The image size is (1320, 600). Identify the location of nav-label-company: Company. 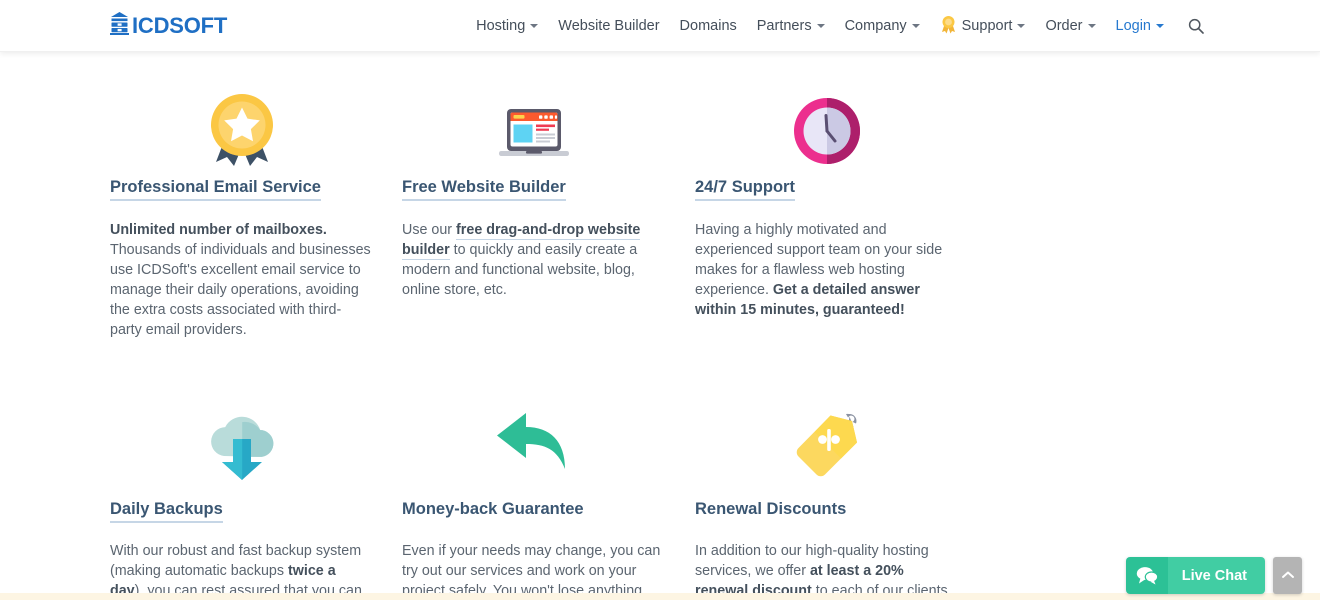
(875, 26).